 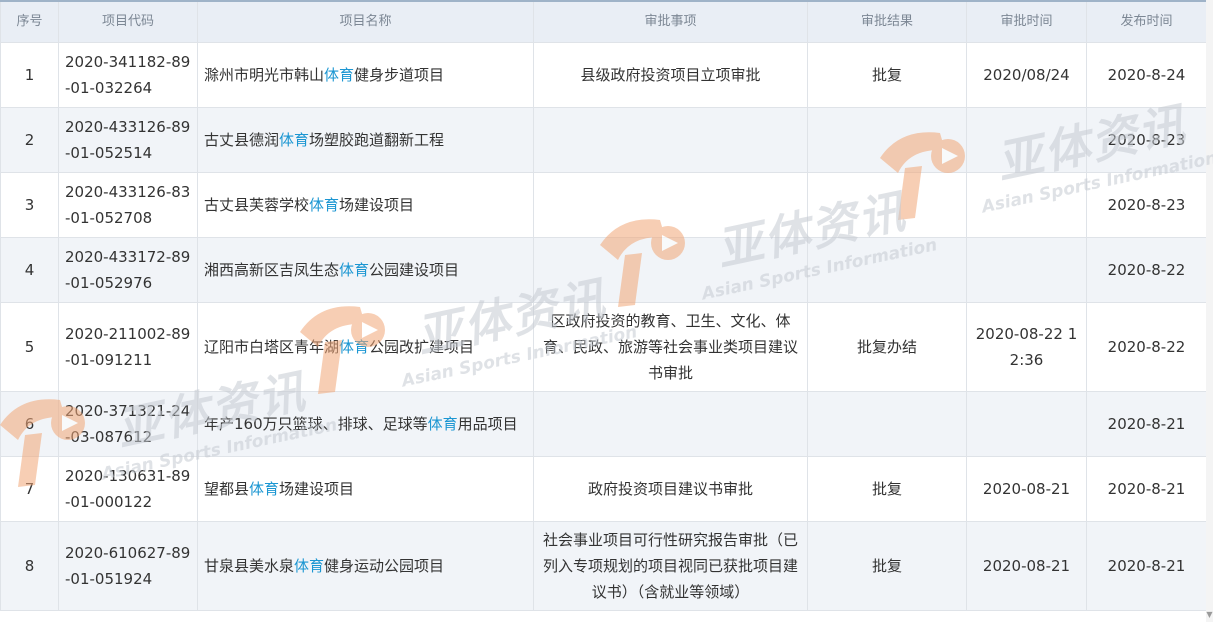 What do you see at coordinates (414, 270) in the screenshot?
I see `name-text: 公园建设项目` at bounding box center [414, 270].